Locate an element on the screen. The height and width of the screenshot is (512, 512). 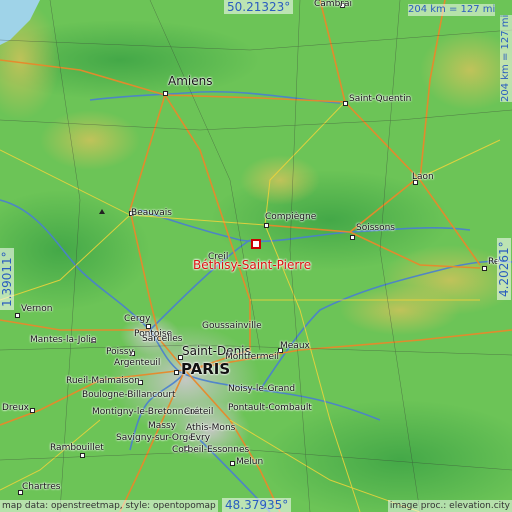
north-coordinate: 50.21323° is located at coordinates (259, 7).